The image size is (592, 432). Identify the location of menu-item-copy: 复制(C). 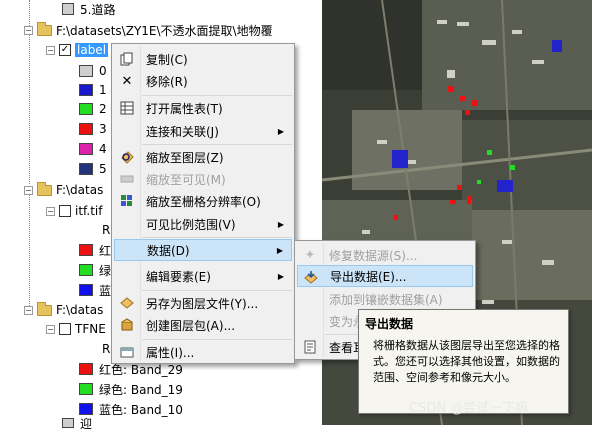
(203, 59).